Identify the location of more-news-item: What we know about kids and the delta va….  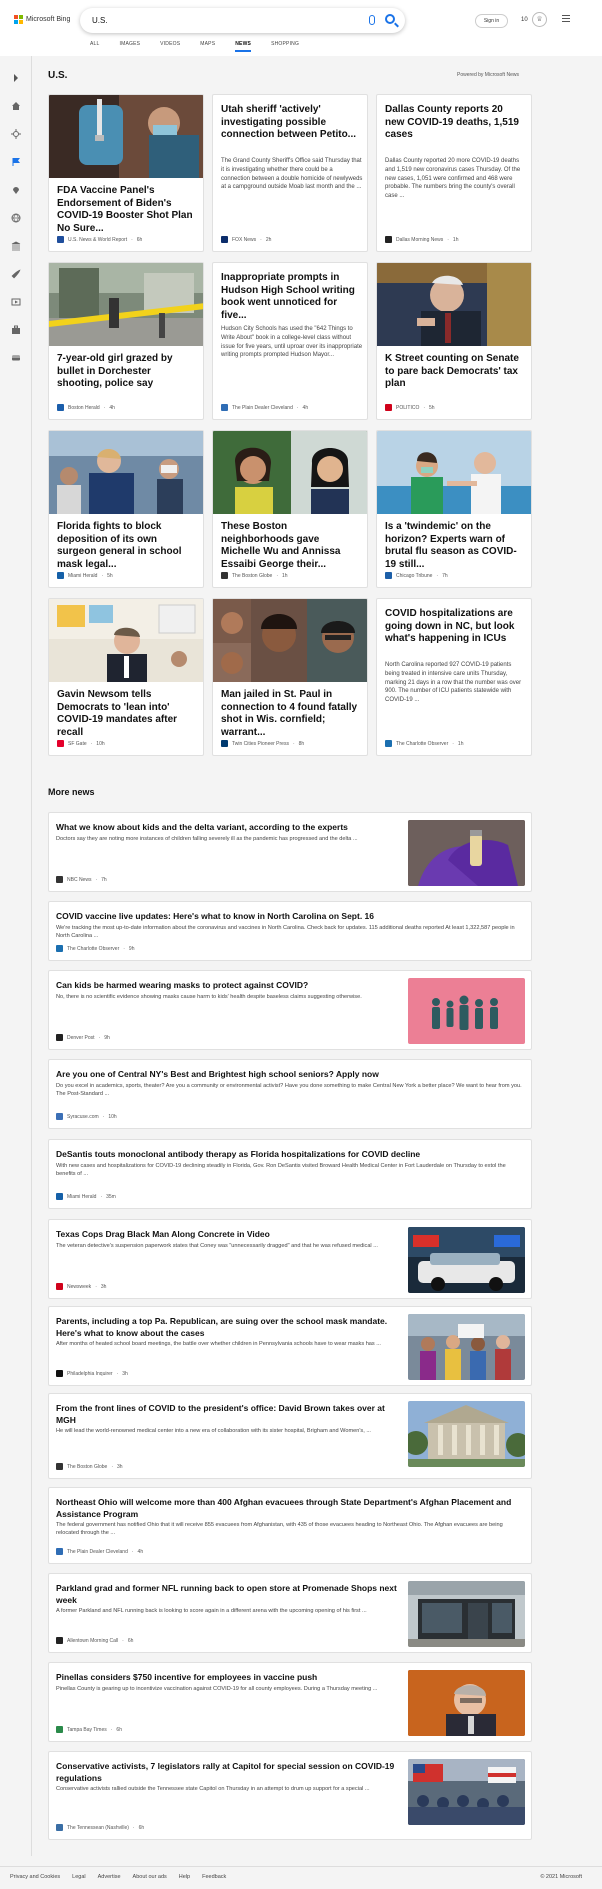
(290, 852).